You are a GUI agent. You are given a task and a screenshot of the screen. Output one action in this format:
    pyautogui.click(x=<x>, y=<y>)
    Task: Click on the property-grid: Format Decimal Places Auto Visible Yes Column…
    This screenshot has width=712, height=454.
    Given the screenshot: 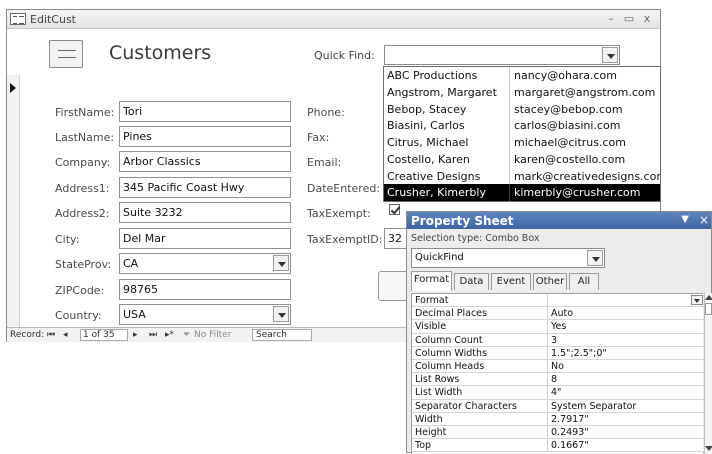 What is the action you would take?
    pyautogui.click(x=557, y=373)
    